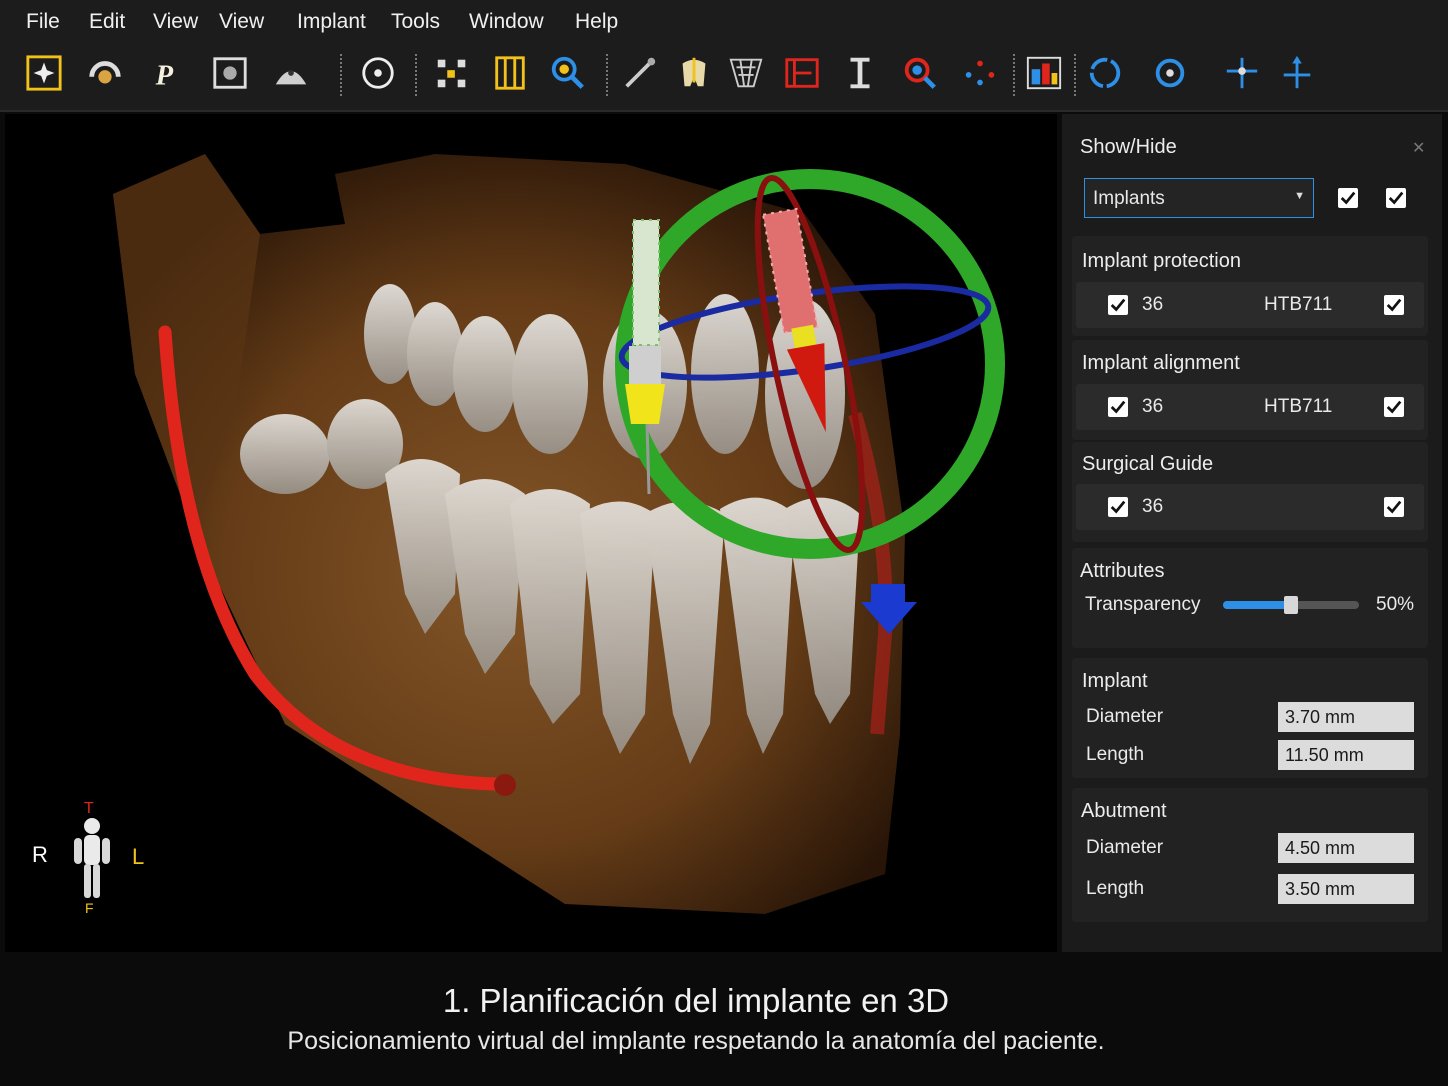  I want to click on image-frame-icon, so click(230, 73).